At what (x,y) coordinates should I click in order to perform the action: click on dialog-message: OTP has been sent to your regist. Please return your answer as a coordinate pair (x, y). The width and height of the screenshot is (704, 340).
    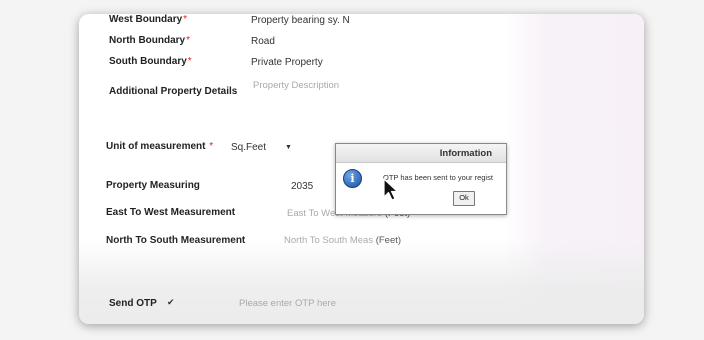
    Looking at the image, I should click on (438, 177).